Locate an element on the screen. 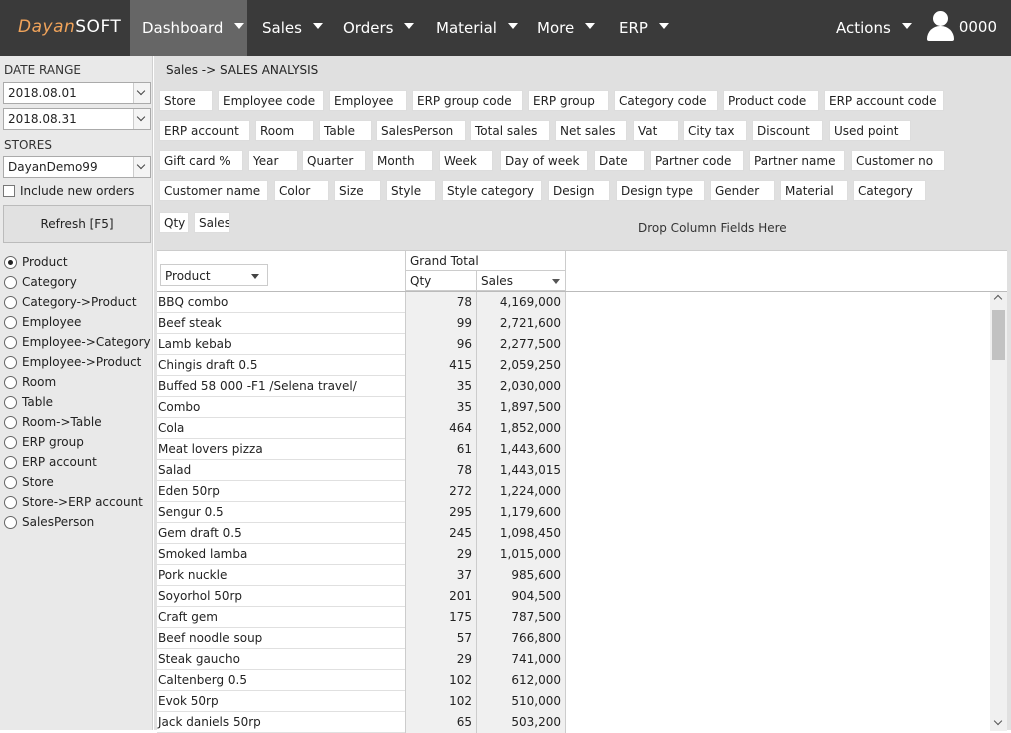 The image size is (1011, 733). field-partner-name: Partner name is located at coordinates (797, 160).